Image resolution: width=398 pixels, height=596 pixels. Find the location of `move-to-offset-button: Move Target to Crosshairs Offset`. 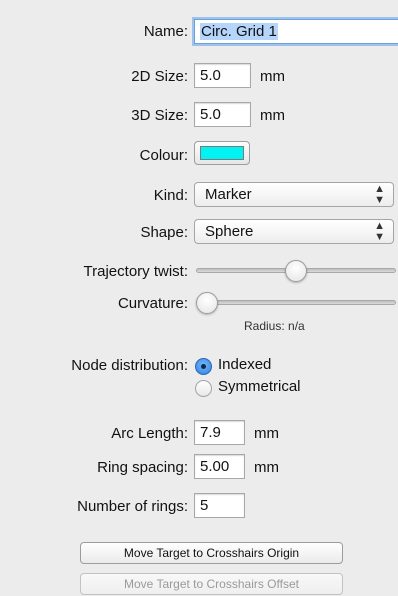

move-to-offset-button: Move Target to Crosshairs Offset is located at coordinates (211, 584).